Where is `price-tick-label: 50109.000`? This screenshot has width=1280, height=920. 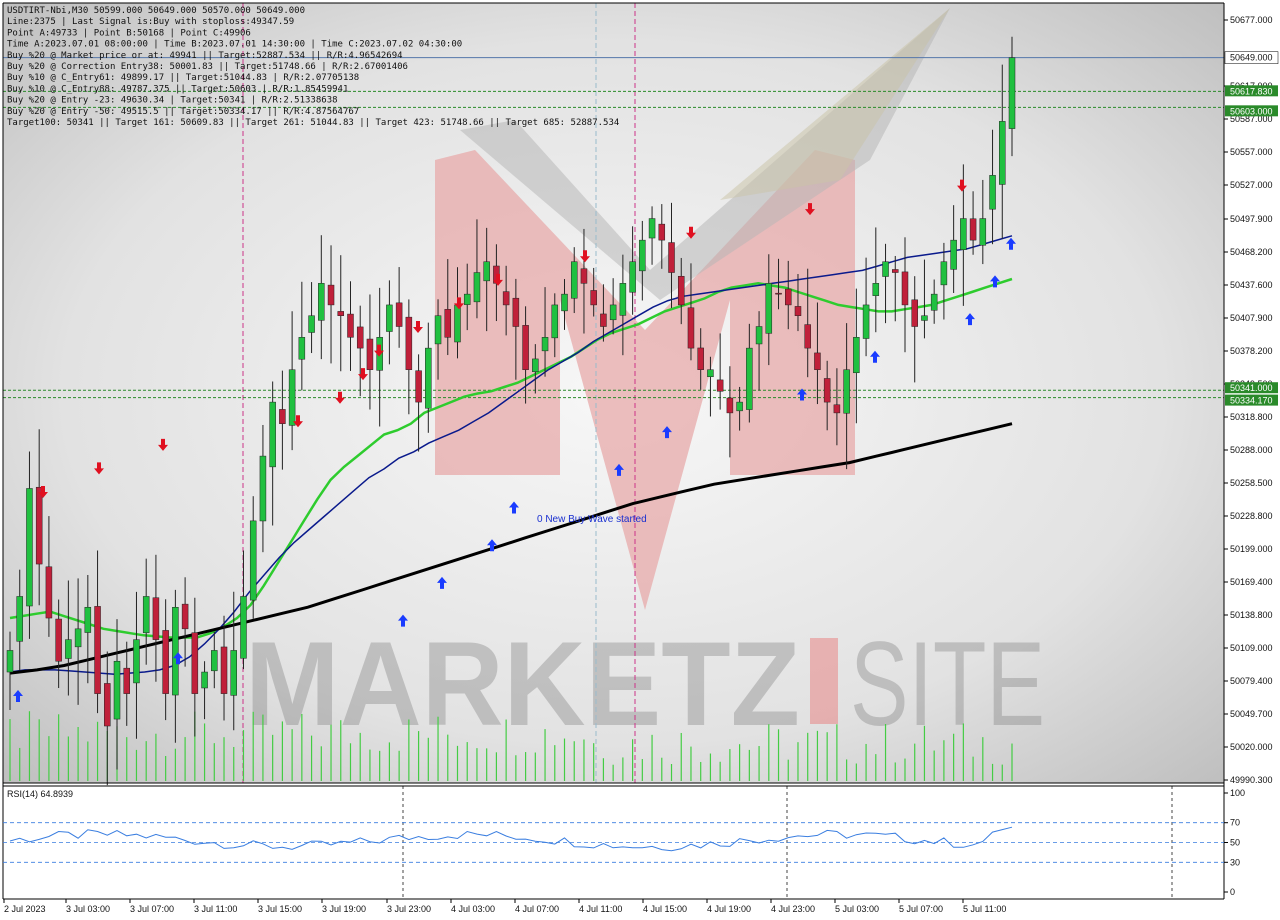
price-tick-label: 50109.000 is located at coordinates (1251, 648).